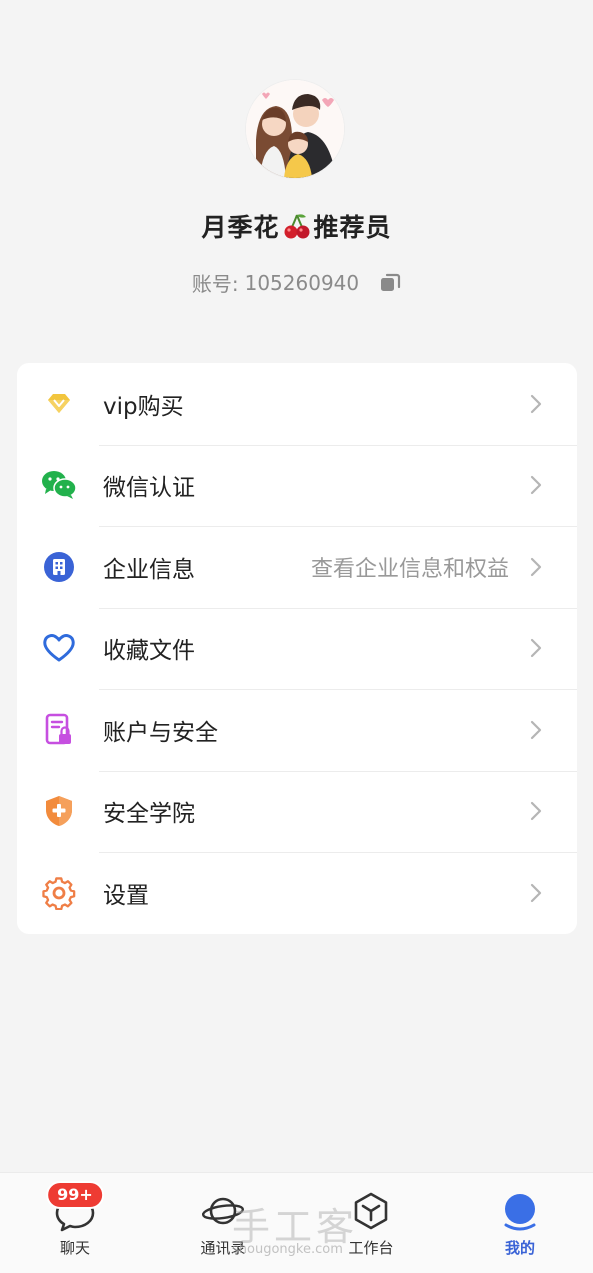  Describe the element at coordinates (297, 567) in the screenshot. I see `menu-item-enterprise-info: 企业信息 查看企业信息和权益` at that location.